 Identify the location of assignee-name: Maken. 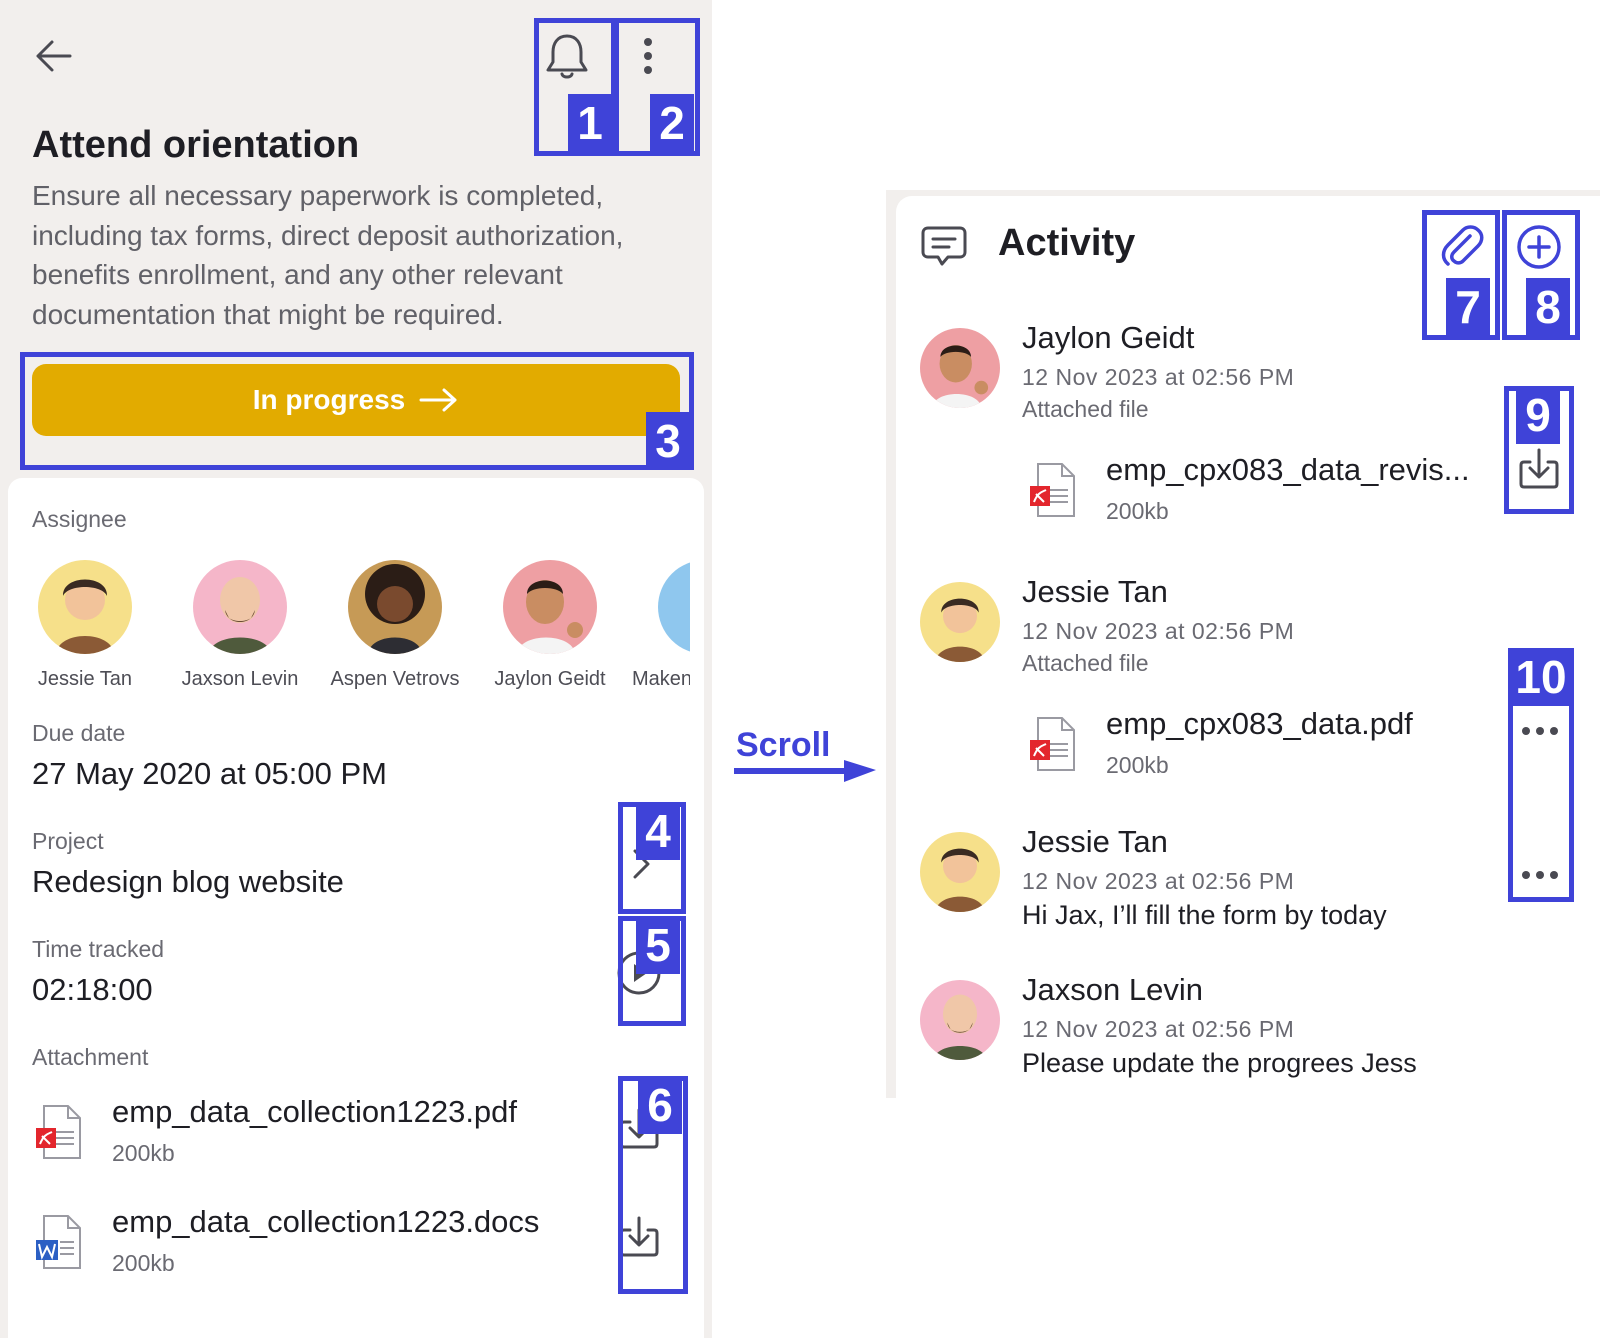
(661, 679).